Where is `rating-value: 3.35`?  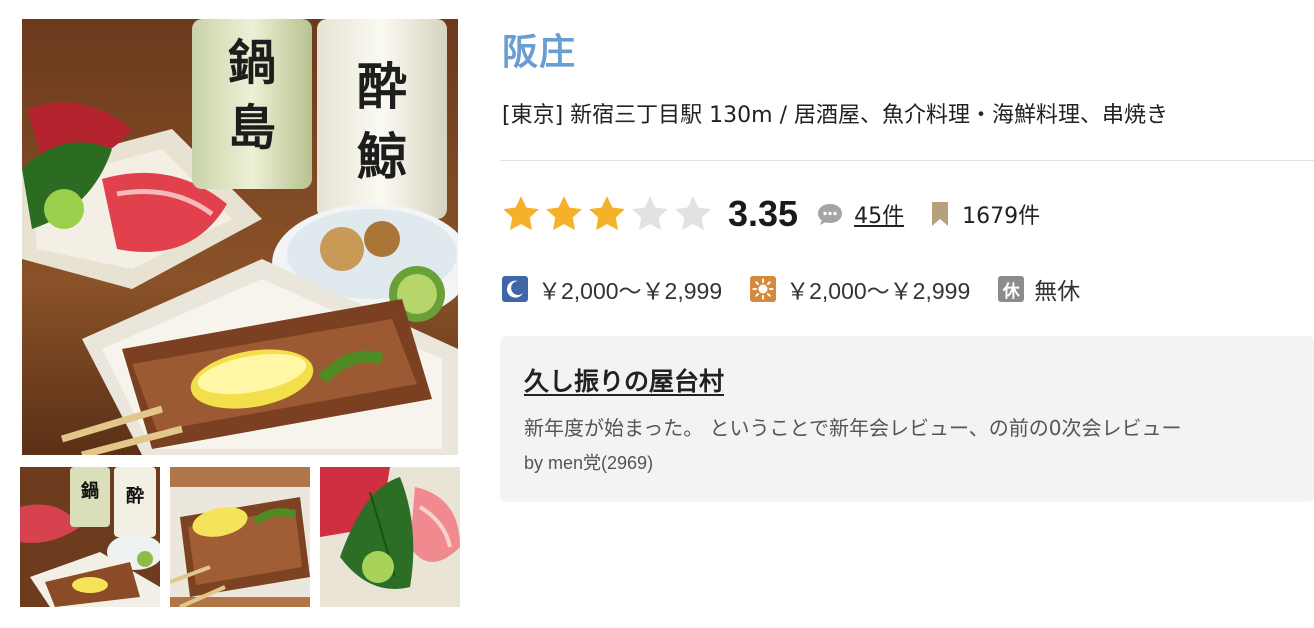 rating-value: 3.35 is located at coordinates (763, 213).